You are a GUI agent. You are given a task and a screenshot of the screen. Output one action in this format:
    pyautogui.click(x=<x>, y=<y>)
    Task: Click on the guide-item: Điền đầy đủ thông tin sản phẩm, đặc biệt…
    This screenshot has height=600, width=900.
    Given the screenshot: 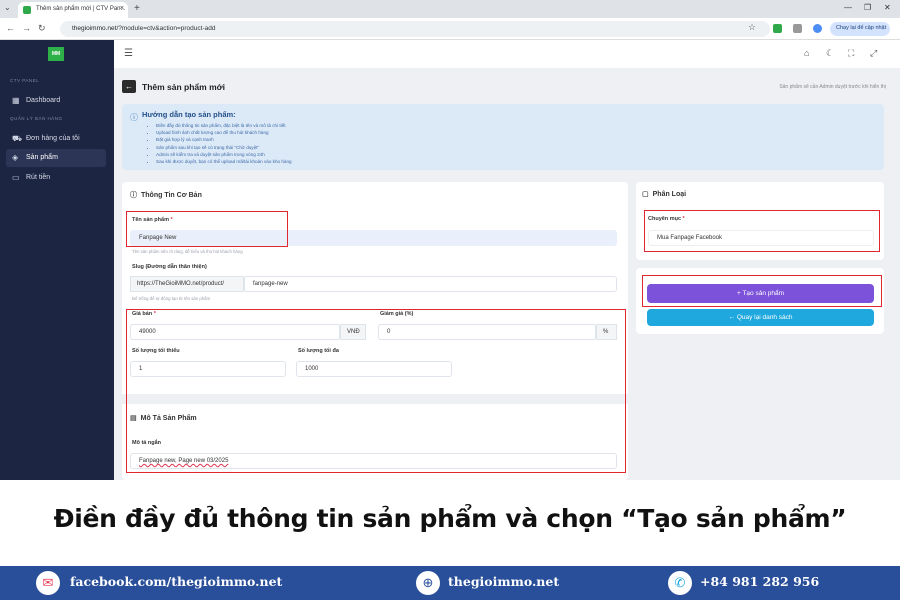 What is the action you would take?
    pyautogui.click(x=224, y=125)
    